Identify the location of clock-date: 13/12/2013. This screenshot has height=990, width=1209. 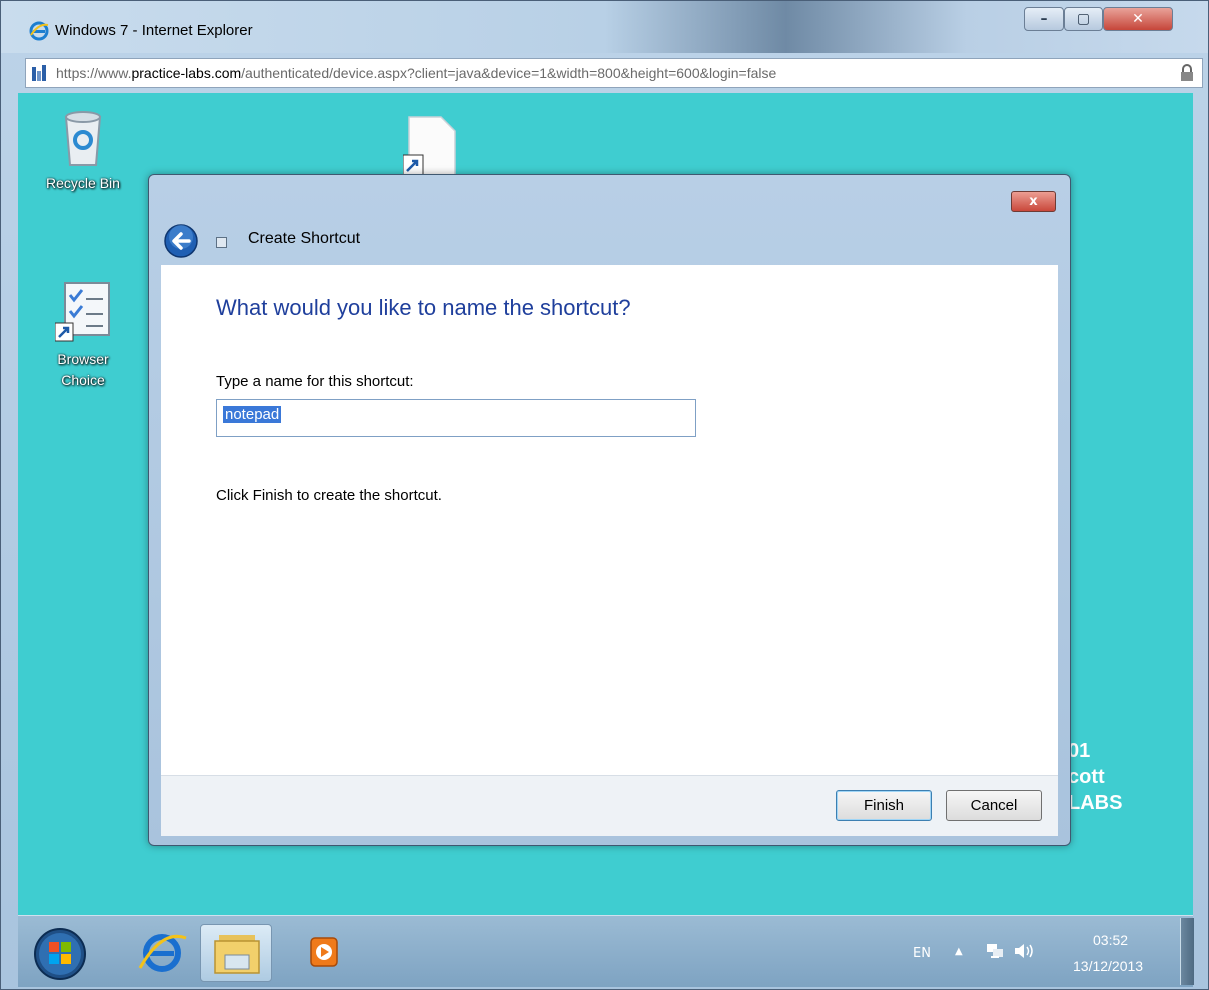
(1108, 966).